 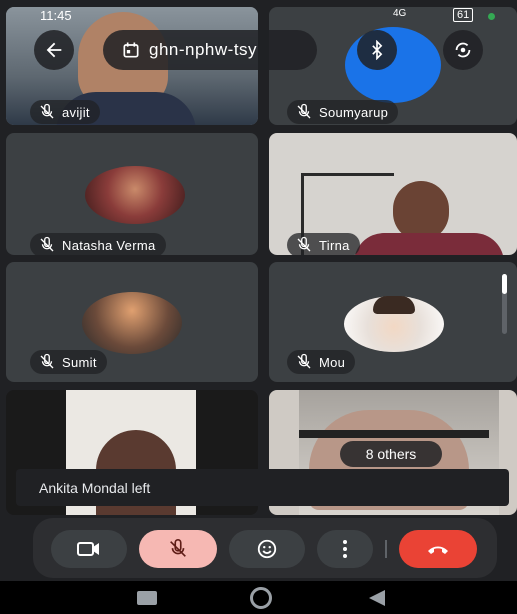 I want to click on name-chip: Natasha Verma, so click(x=98, y=244).